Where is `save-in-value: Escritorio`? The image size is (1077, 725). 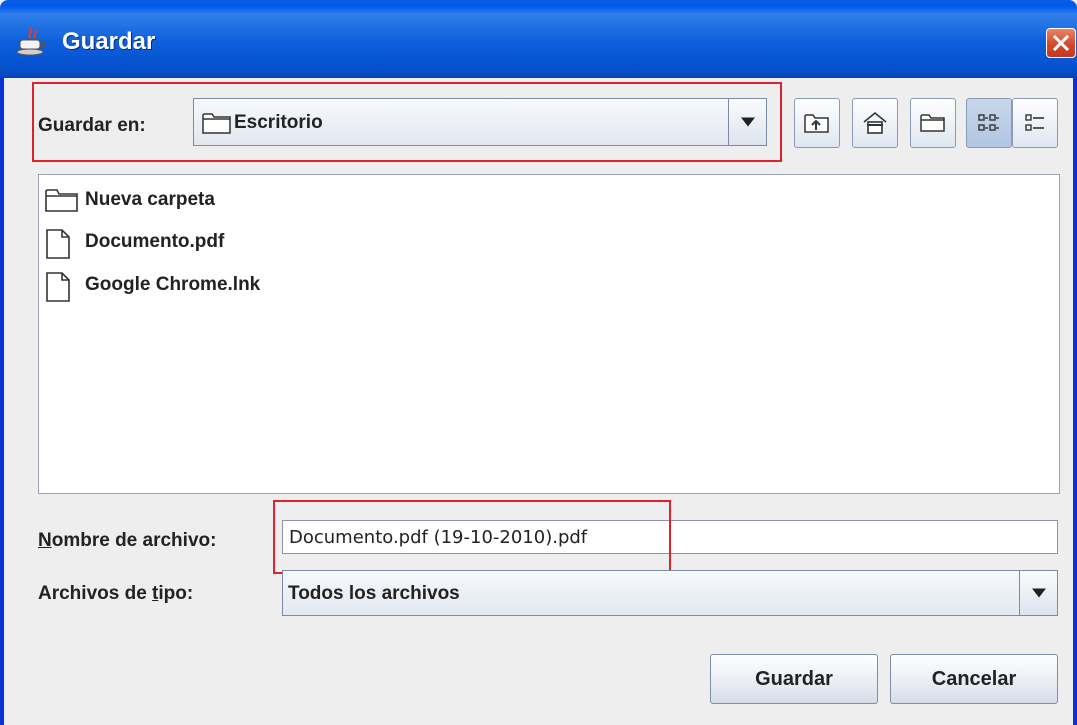 save-in-value: Escritorio is located at coordinates (278, 122).